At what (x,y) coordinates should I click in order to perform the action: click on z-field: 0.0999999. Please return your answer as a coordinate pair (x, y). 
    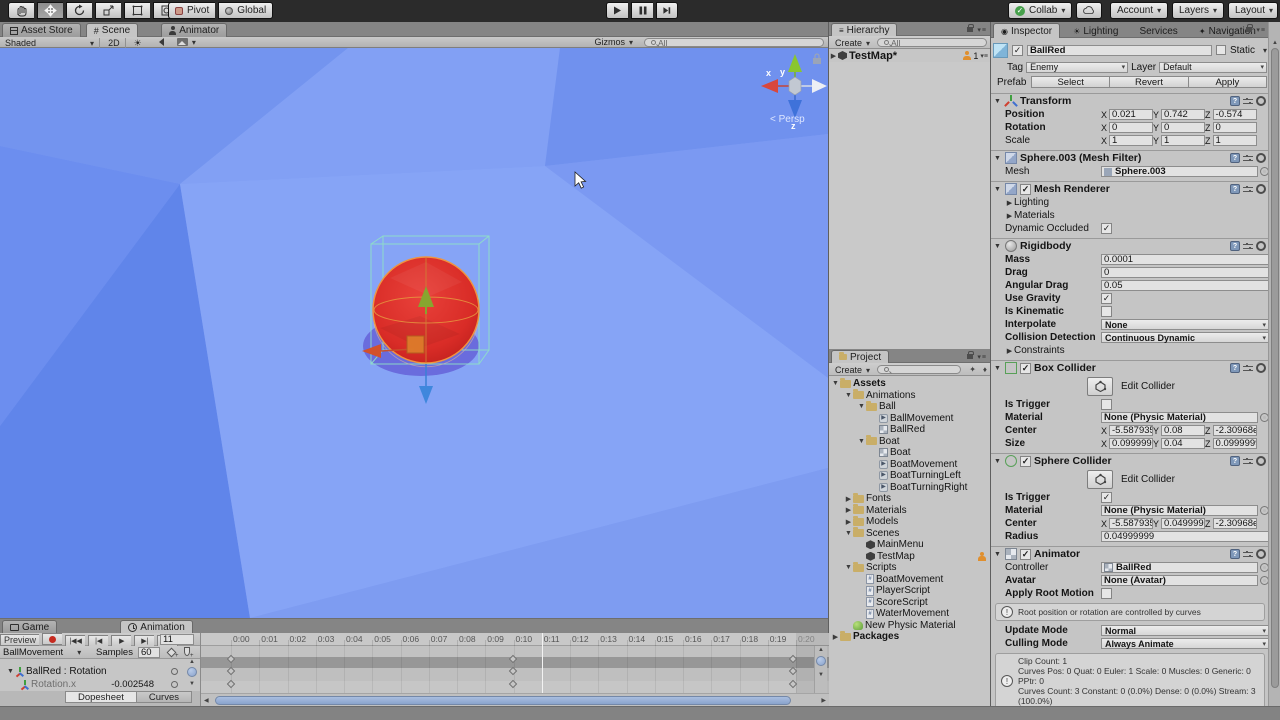
    Looking at the image, I should click on (1234, 443).